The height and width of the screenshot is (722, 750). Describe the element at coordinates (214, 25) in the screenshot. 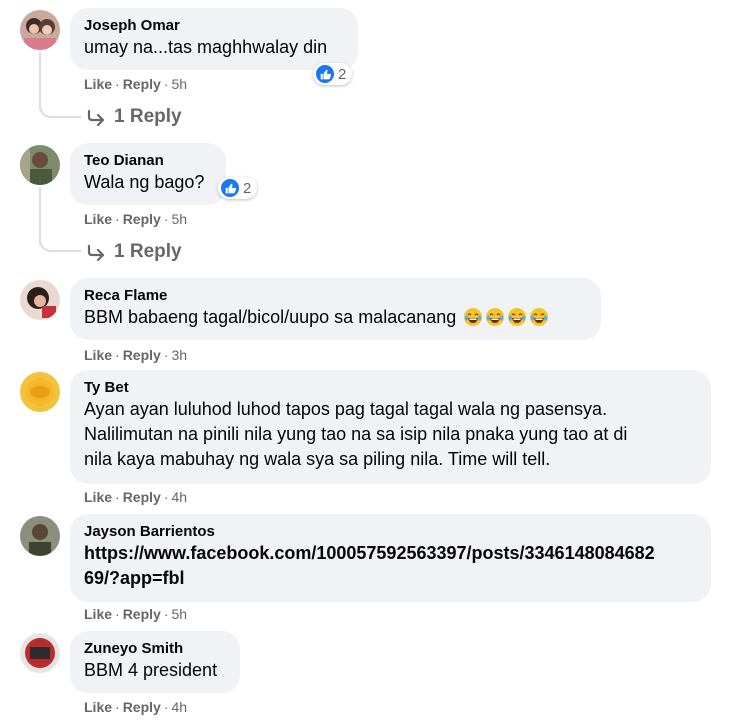

I see `commenter-name: Joseph Omar` at that location.